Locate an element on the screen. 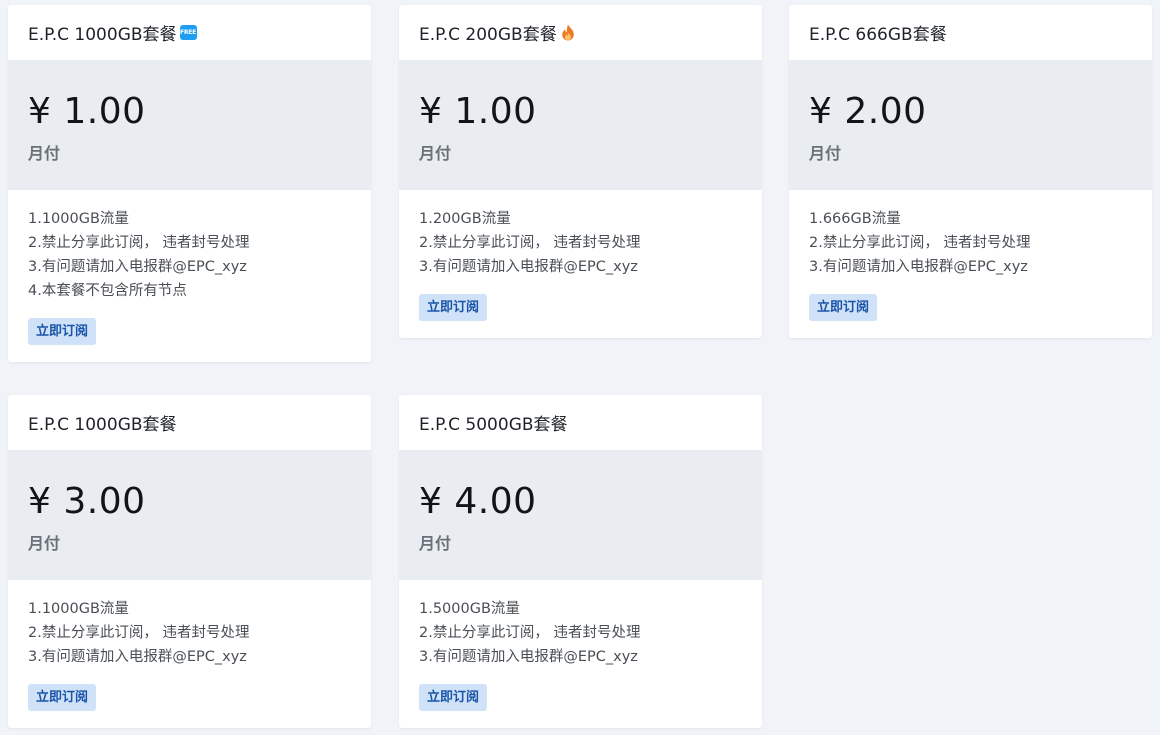 This screenshot has width=1160, height=735. price-section: ¥ 4.00 月付 is located at coordinates (580, 515).